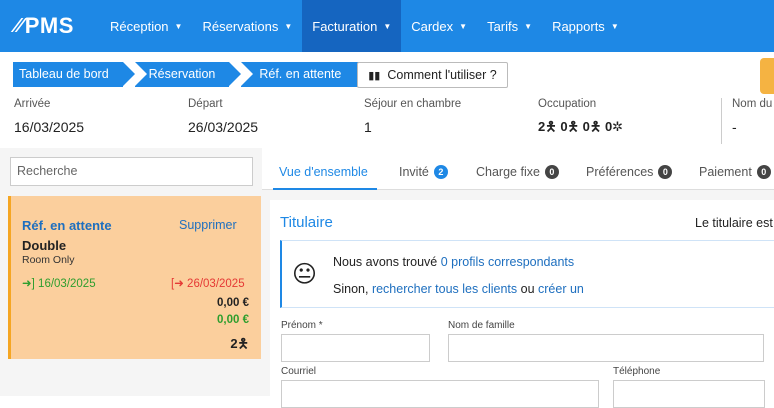  What do you see at coordinates (67, 225) in the screenshot?
I see `card-title: Réf. en attente` at bounding box center [67, 225].